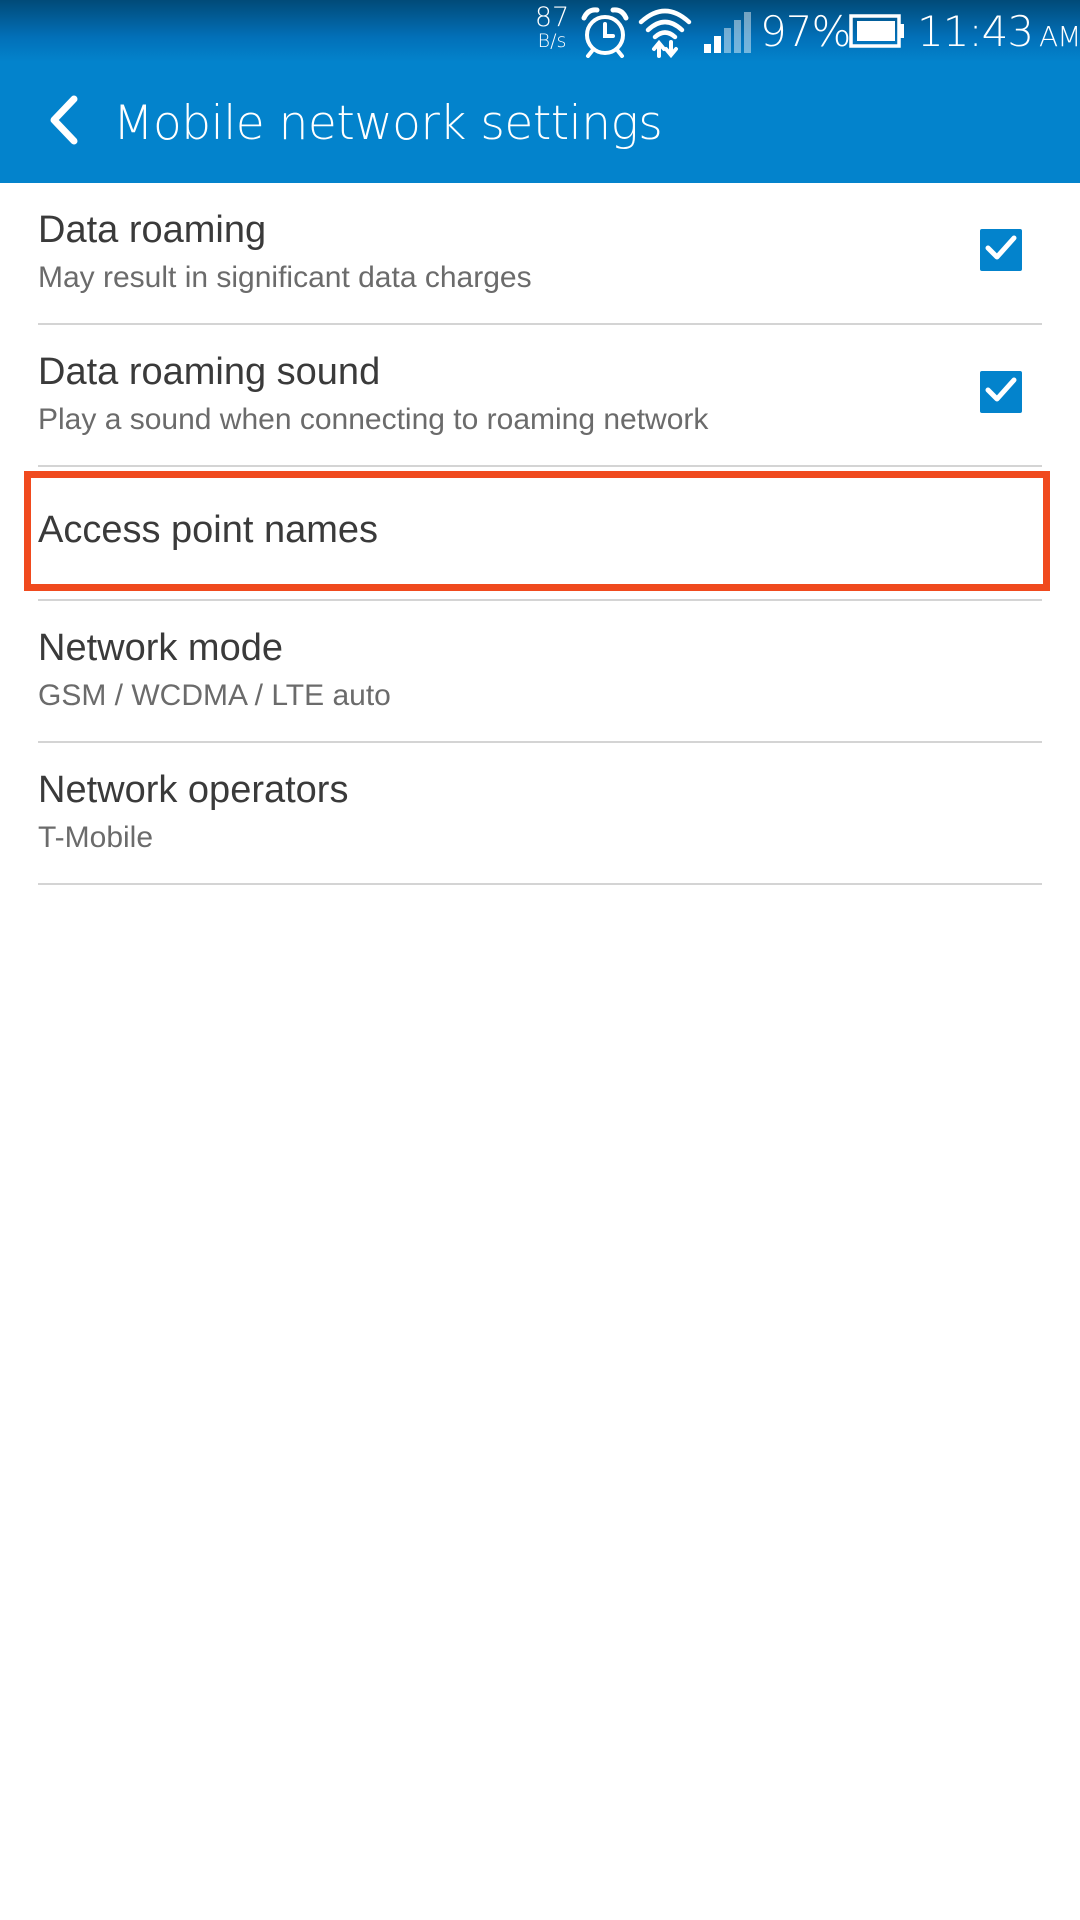 The height and width of the screenshot is (1920, 1080). Describe the element at coordinates (540, 527) in the screenshot. I see `setting-access-point-names: Access point names` at that location.